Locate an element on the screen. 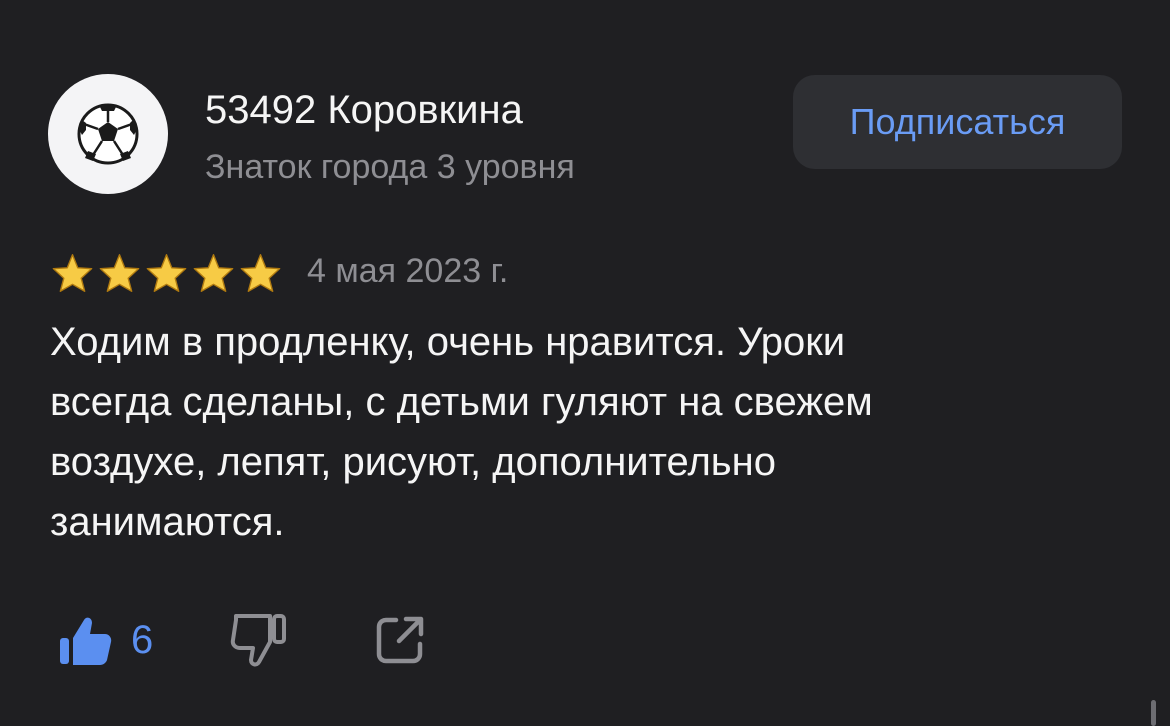 Image resolution: width=1170 pixels, height=726 pixels. star-rating is located at coordinates (166, 272).